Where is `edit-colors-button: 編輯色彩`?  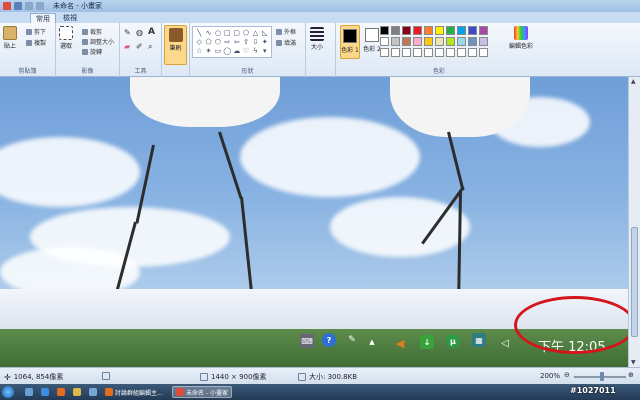
edit-colors-button: 編輯色彩 is located at coordinates (521, 38).